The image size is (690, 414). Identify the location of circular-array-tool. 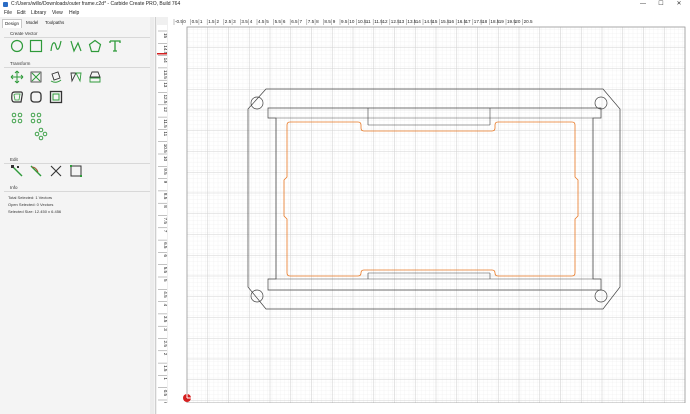
(17, 118).